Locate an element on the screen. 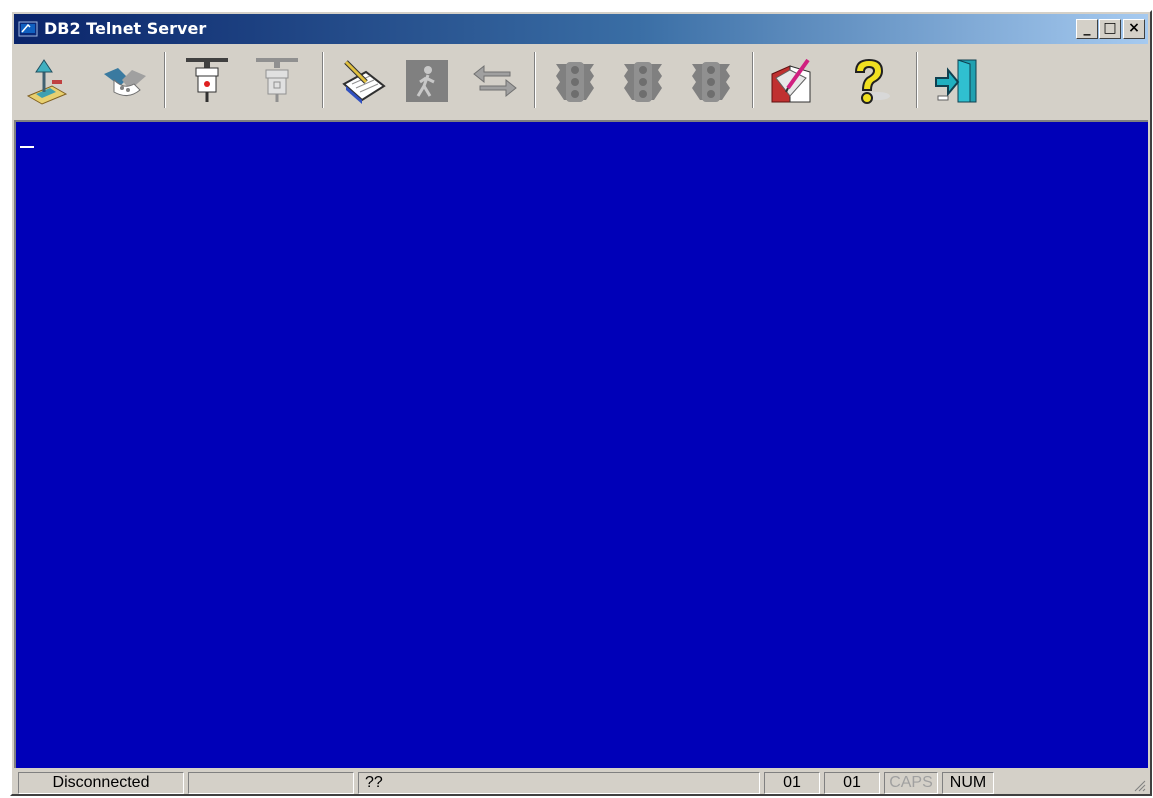 Image resolution: width=1153 pixels, height=798 pixels. cursor-row: 01 is located at coordinates (792, 783).